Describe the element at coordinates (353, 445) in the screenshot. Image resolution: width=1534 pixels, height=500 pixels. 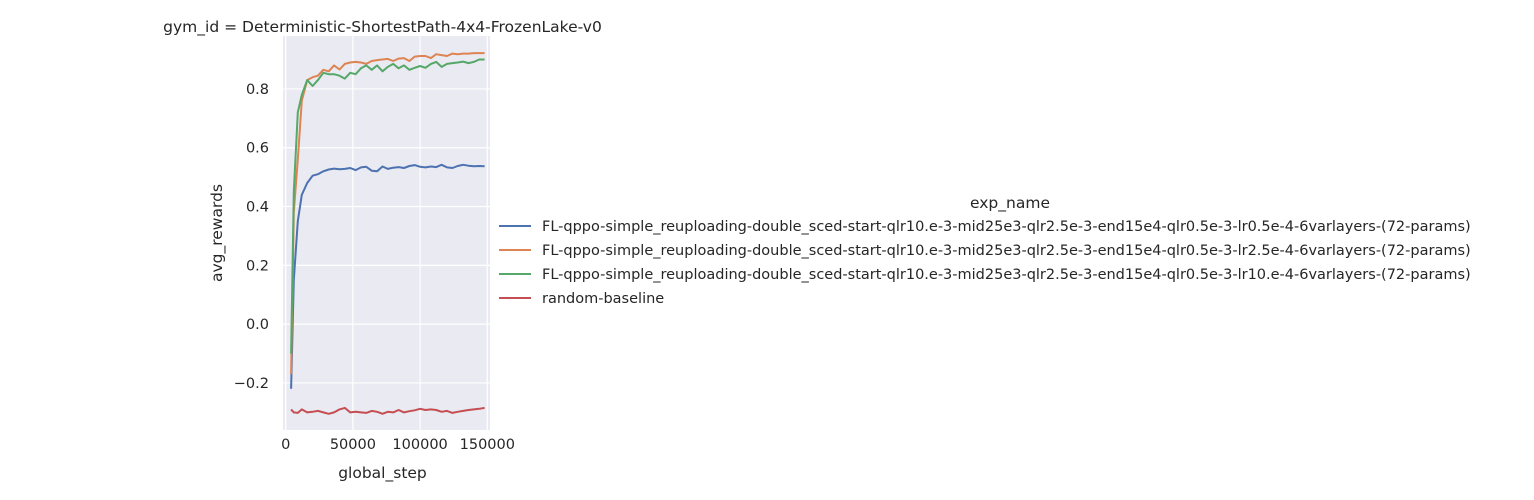
I see `x-tick-label: 50000` at that location.